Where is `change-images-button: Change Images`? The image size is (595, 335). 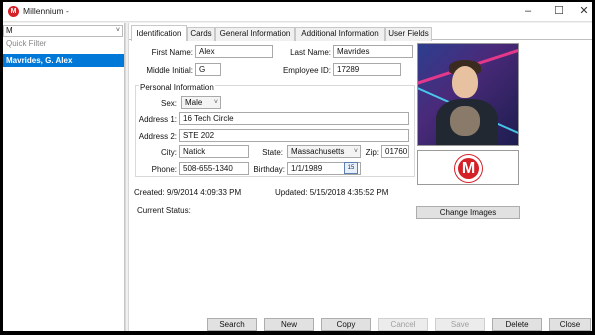
change-images-button: Change Images is located at coordinates (468, 212).